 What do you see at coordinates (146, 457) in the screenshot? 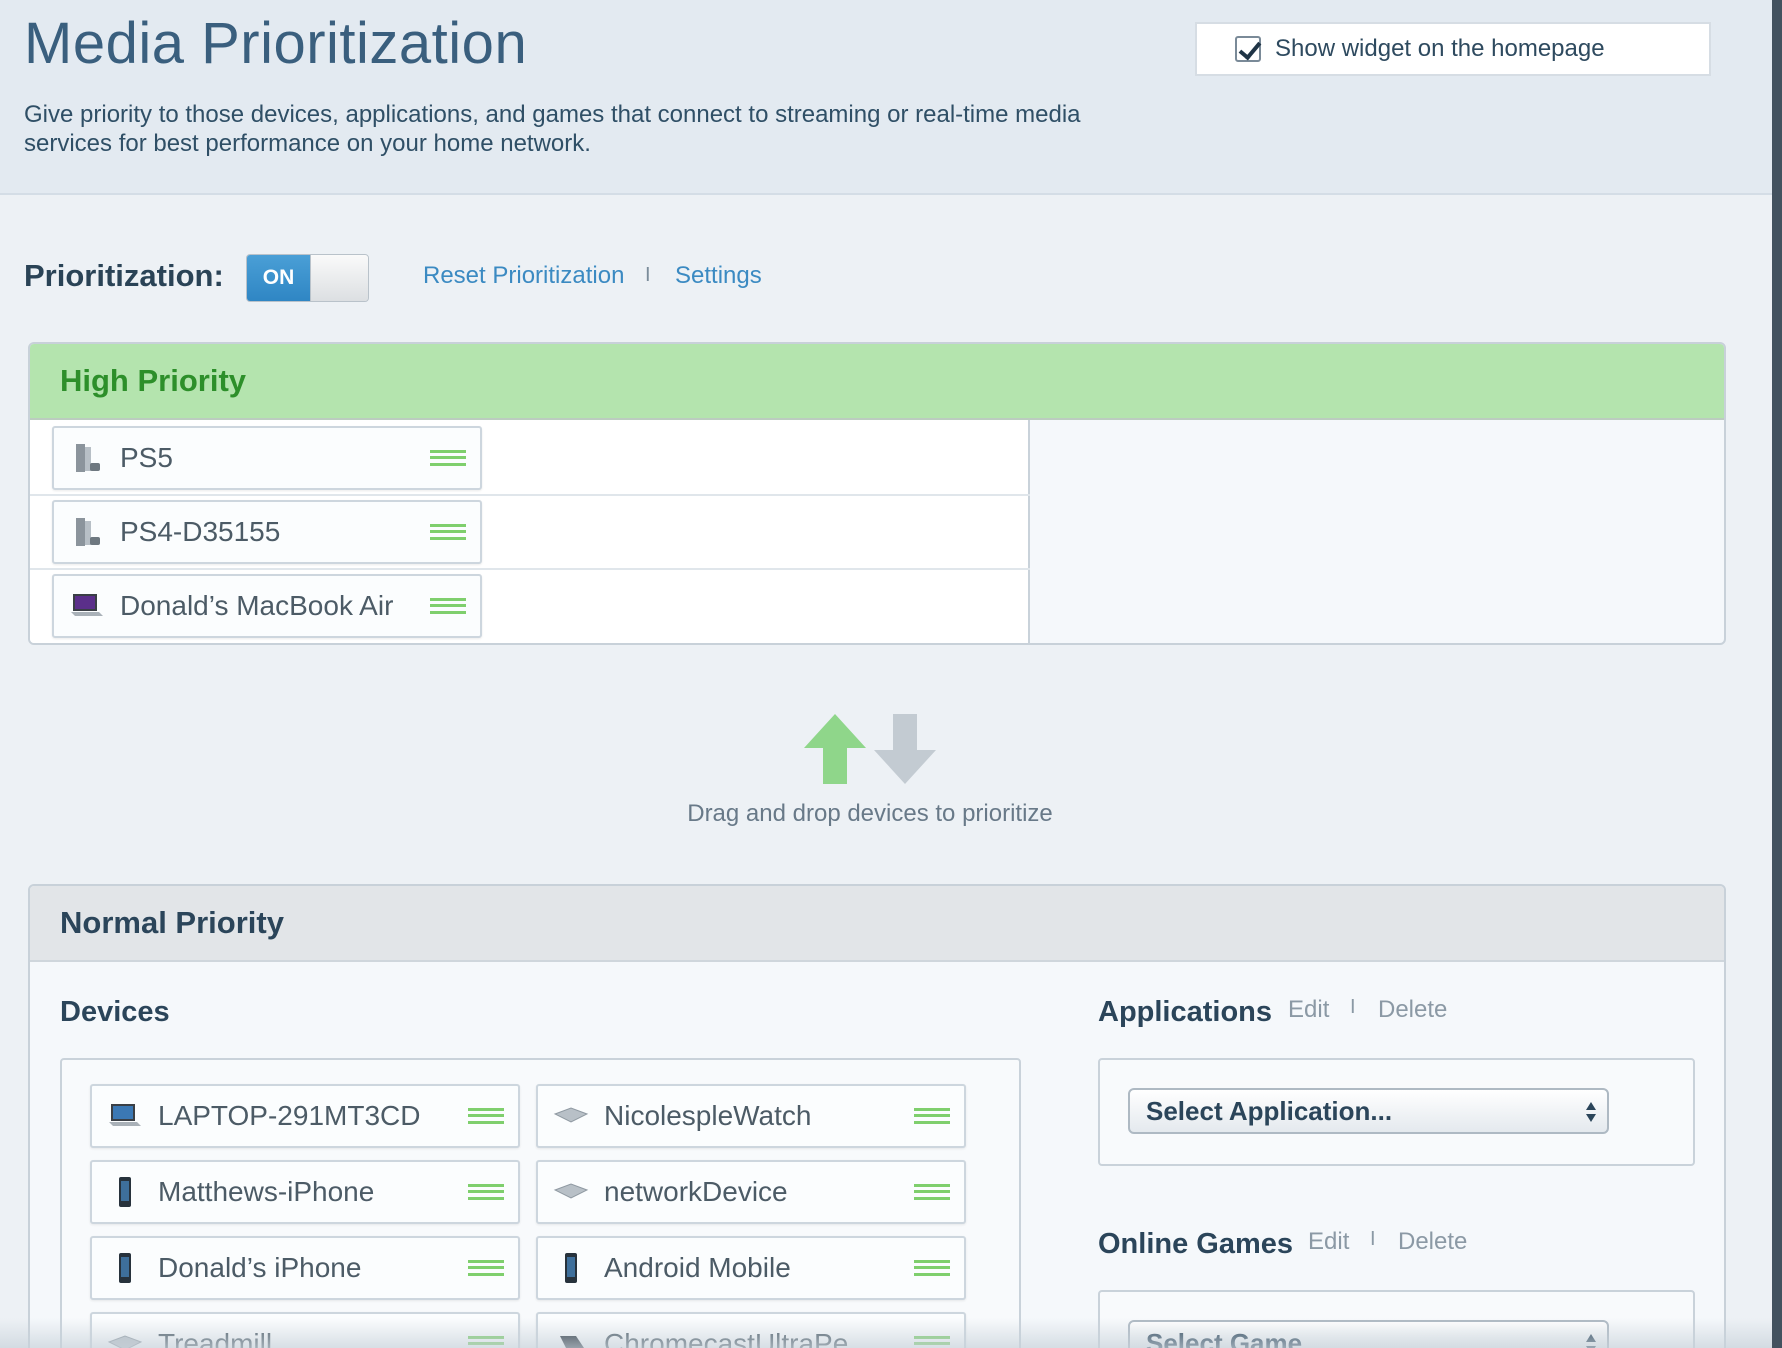
I see `device-name: PS5` at bounding box center [146, 457].